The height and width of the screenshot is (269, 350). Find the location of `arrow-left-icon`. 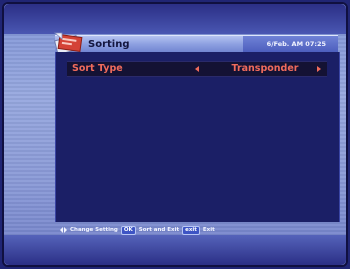

arrow-left-icon is located at coordinates (197, 69).